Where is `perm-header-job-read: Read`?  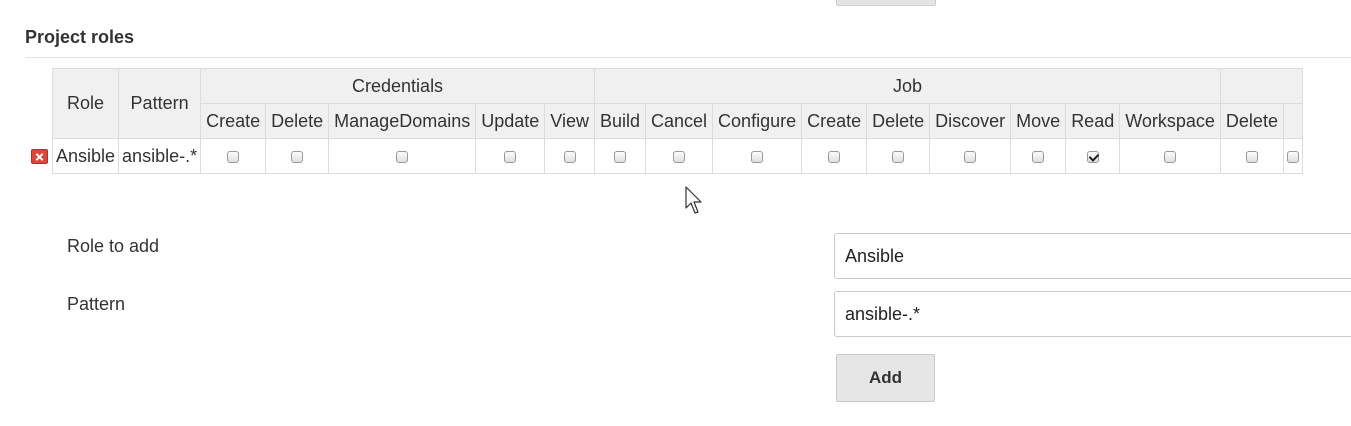
perm-header-job-read: Read is located at coordinates (1093, 121).